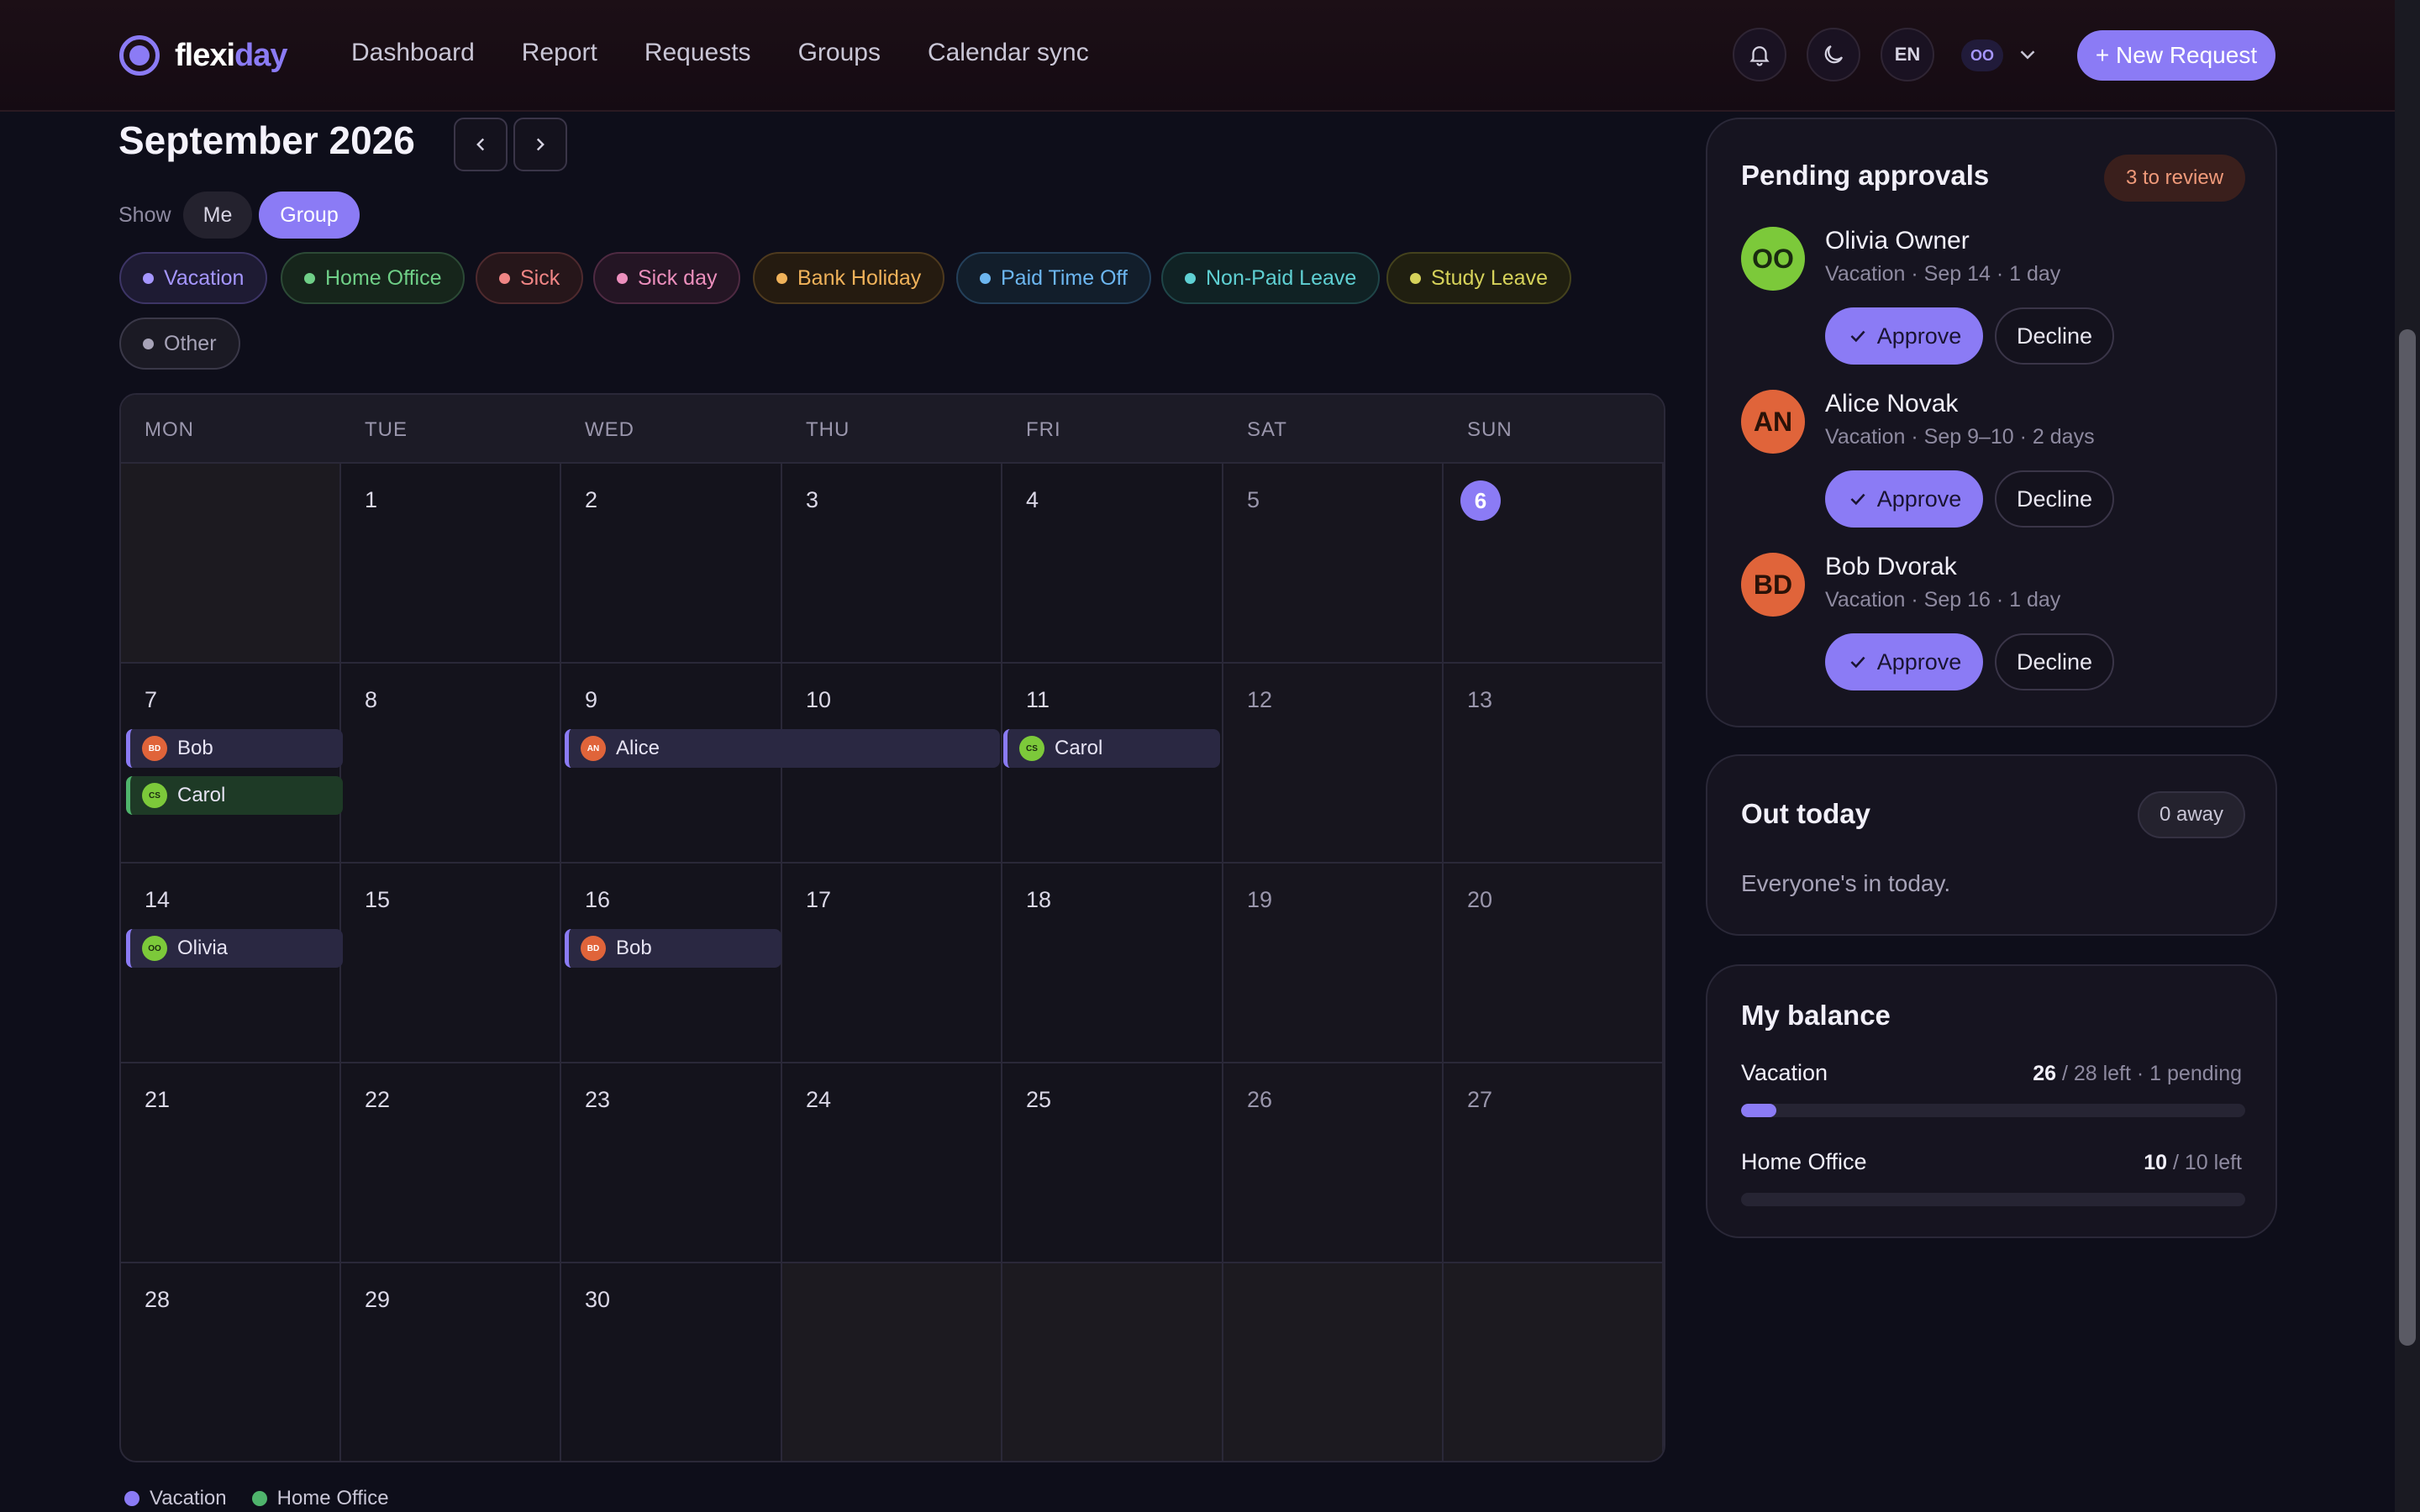 Image resolution: width=2420 pixels, height=1512 pixels. I want to click on out-today-message: Everyone's in today., so click(1846, 883).